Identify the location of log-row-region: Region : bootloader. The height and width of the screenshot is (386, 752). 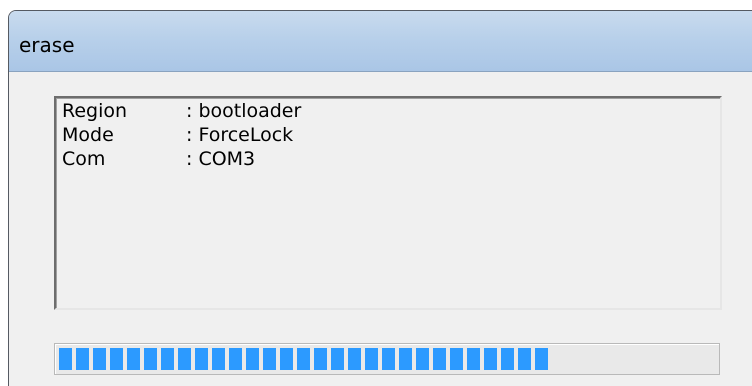
(181, 111).